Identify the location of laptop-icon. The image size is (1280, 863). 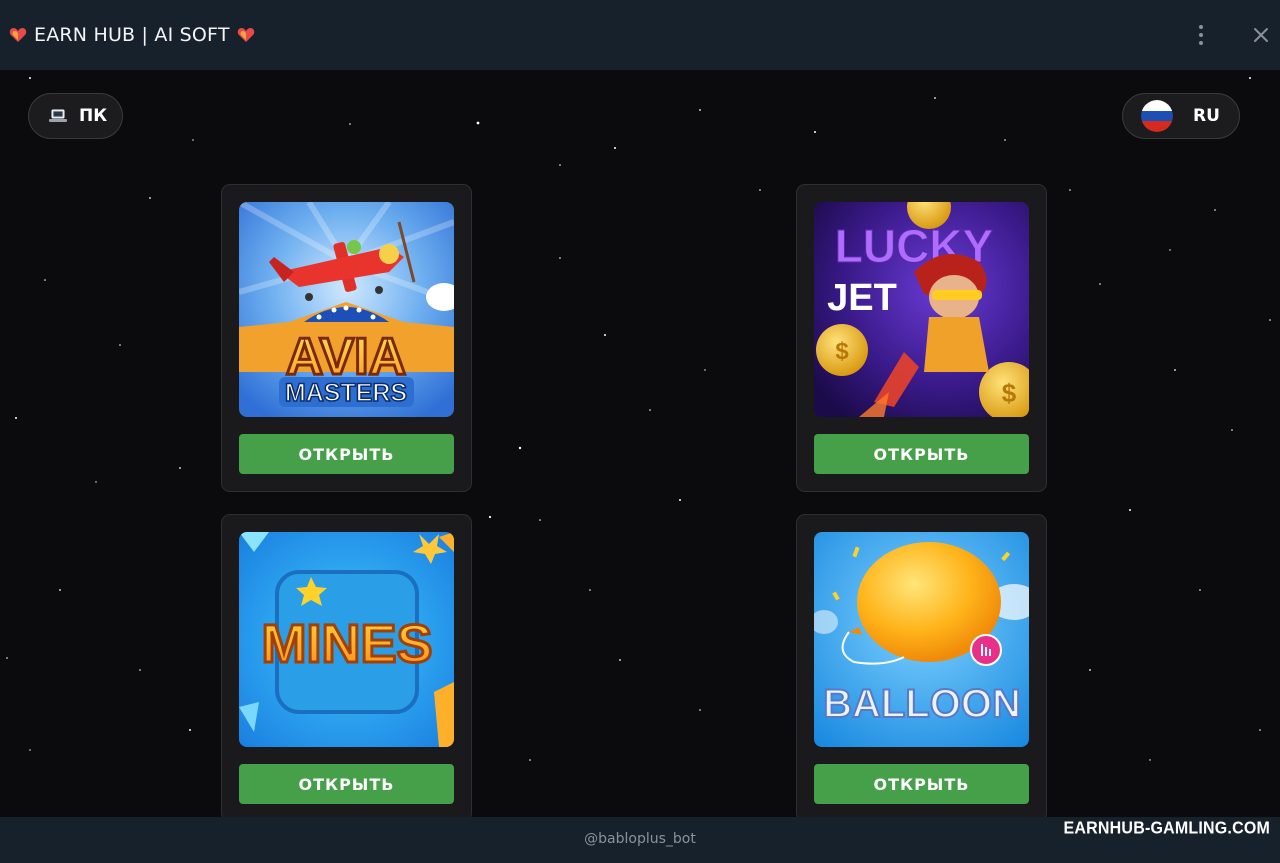
(58, 115).